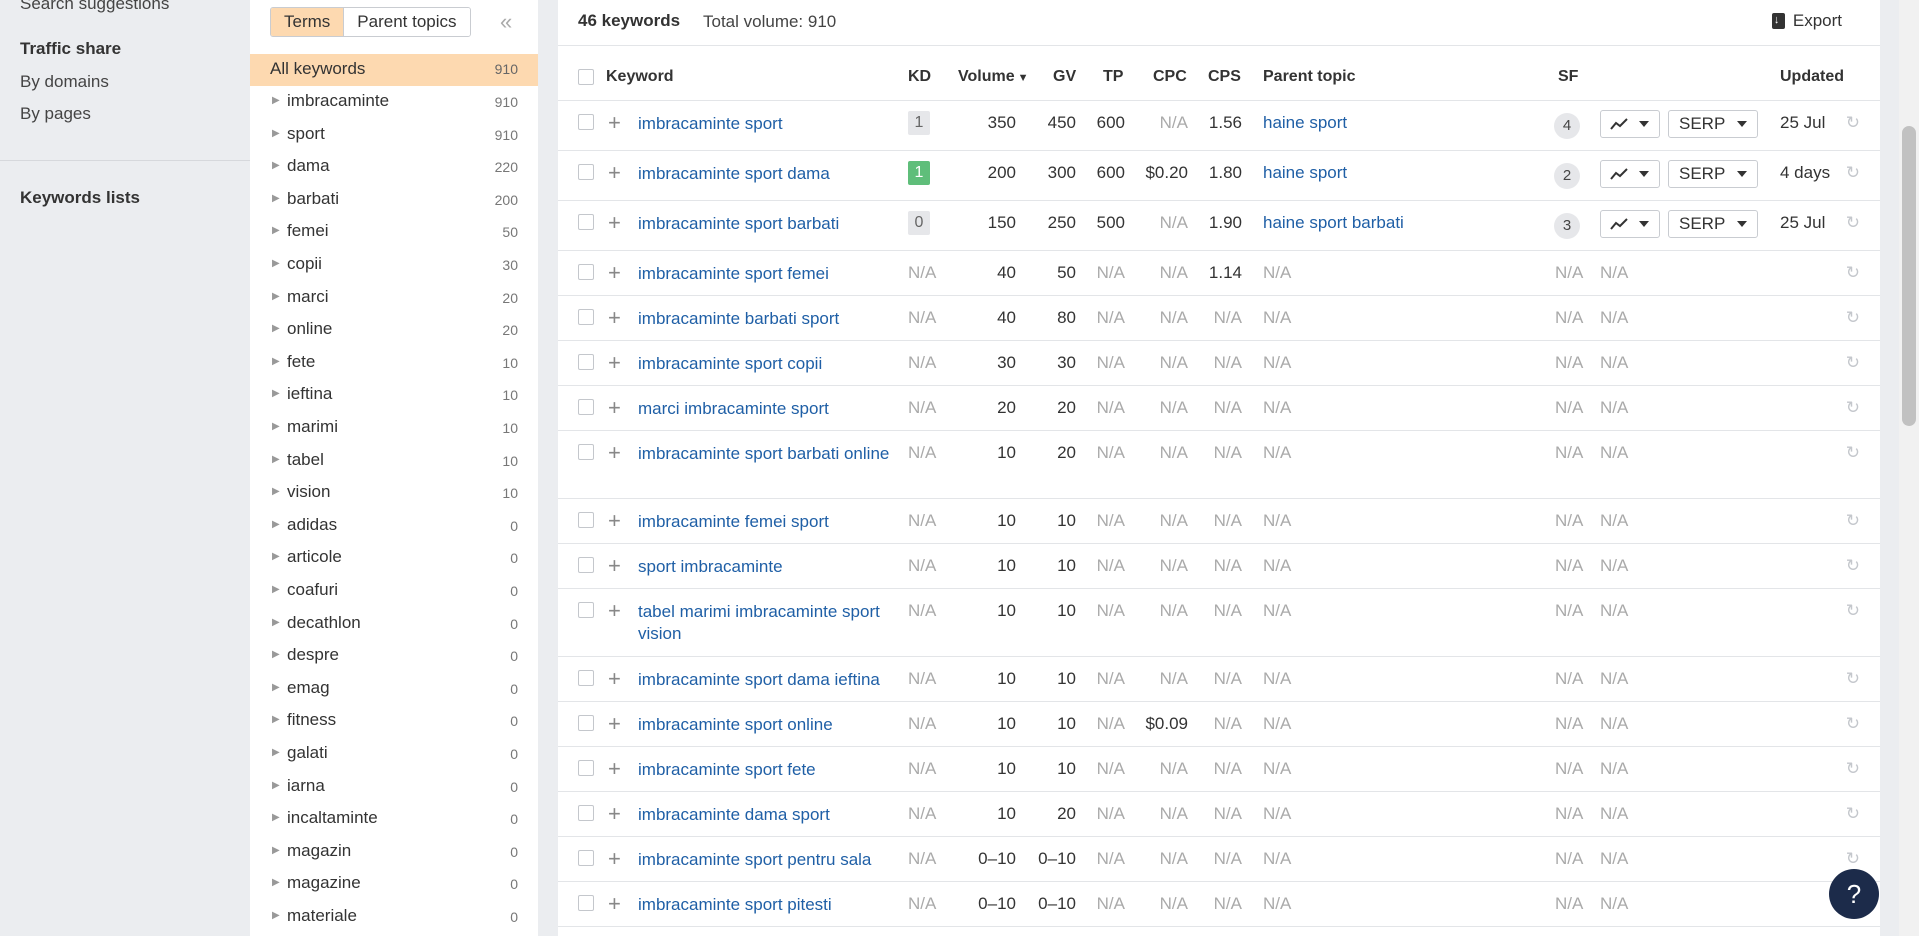  Describe the element at coordinates (394, 884) in the screenshot. I see `term-row: ▶ magazine 0` at that location.